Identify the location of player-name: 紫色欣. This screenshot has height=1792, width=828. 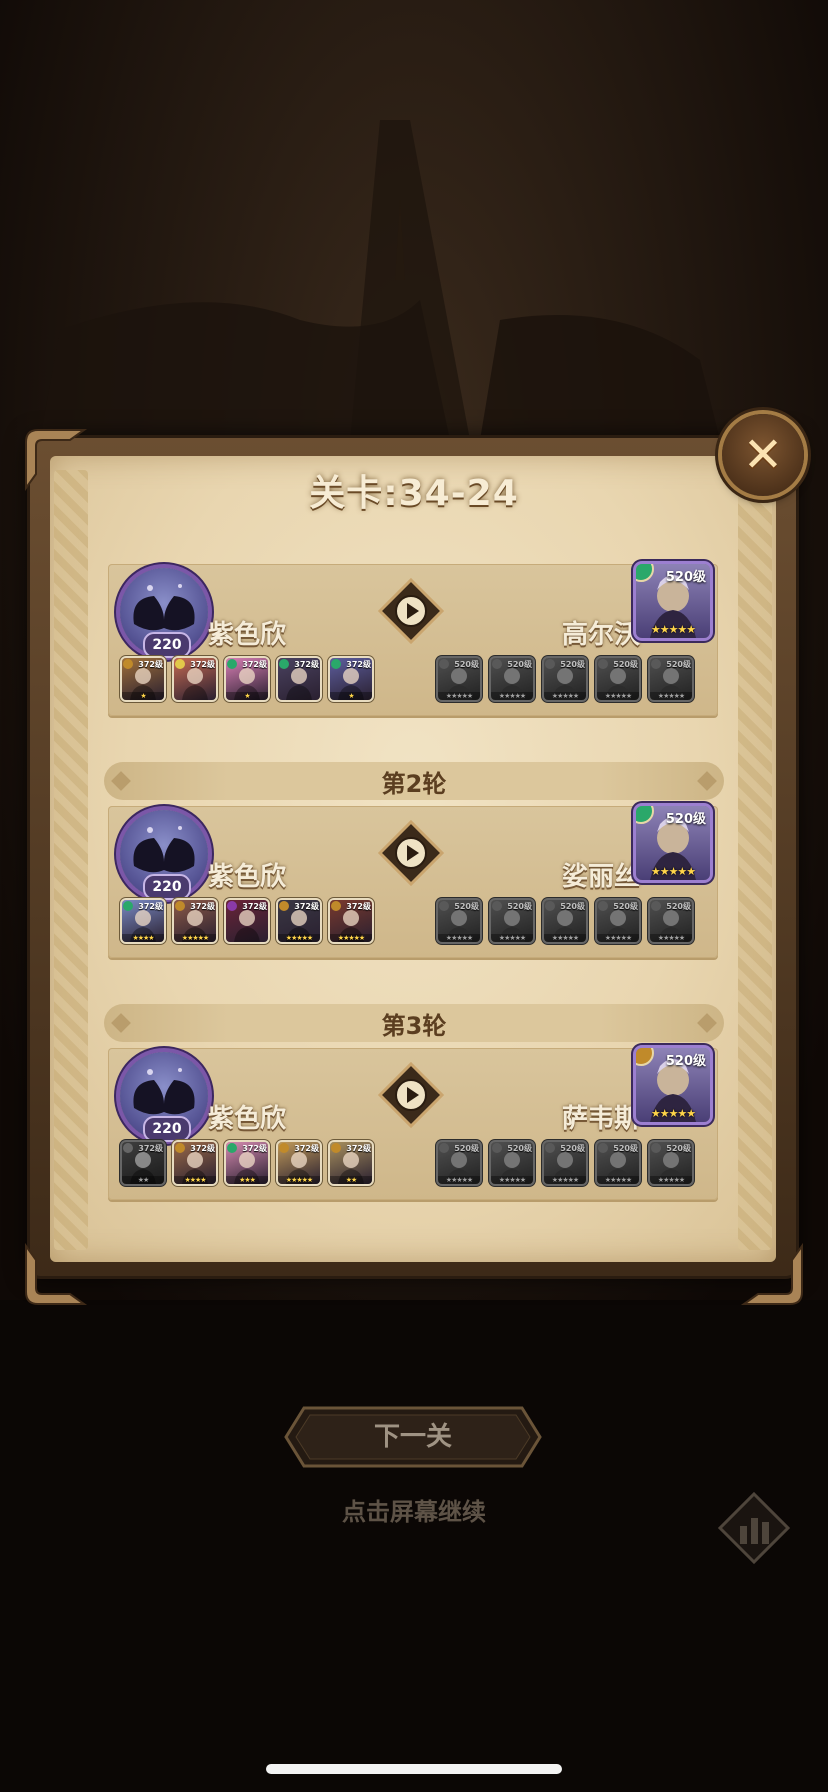
(247, 877).